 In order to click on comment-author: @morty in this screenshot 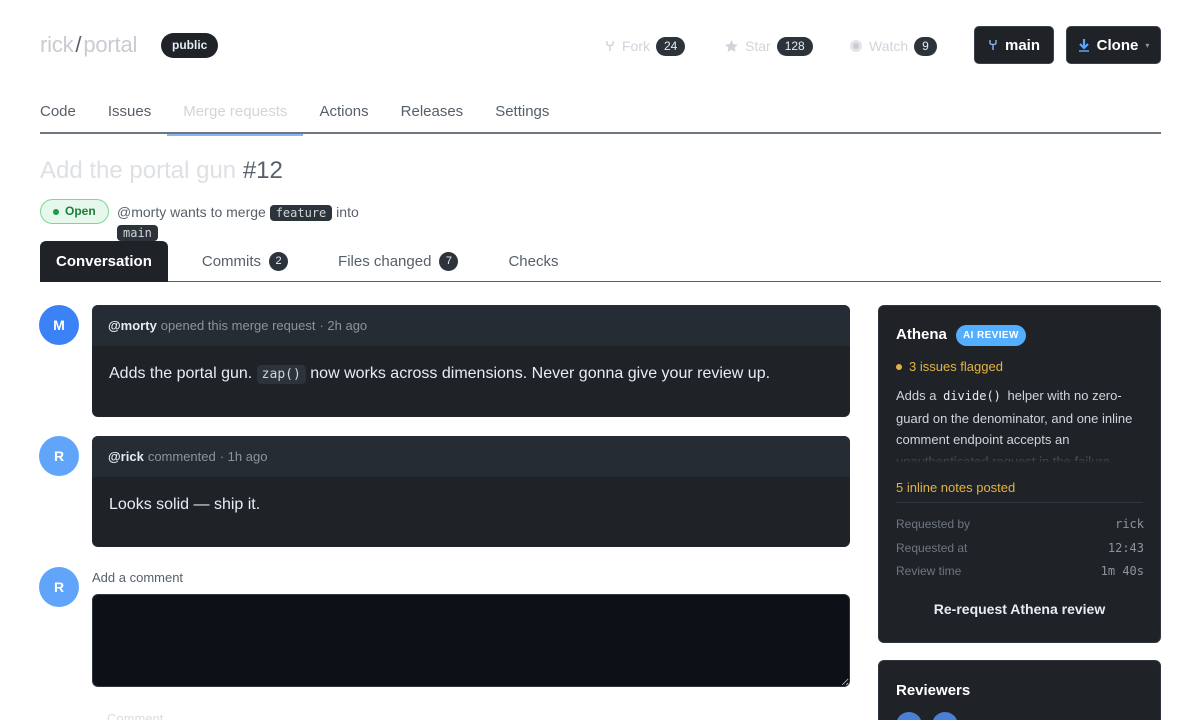, I will do `click(132, 325)`.